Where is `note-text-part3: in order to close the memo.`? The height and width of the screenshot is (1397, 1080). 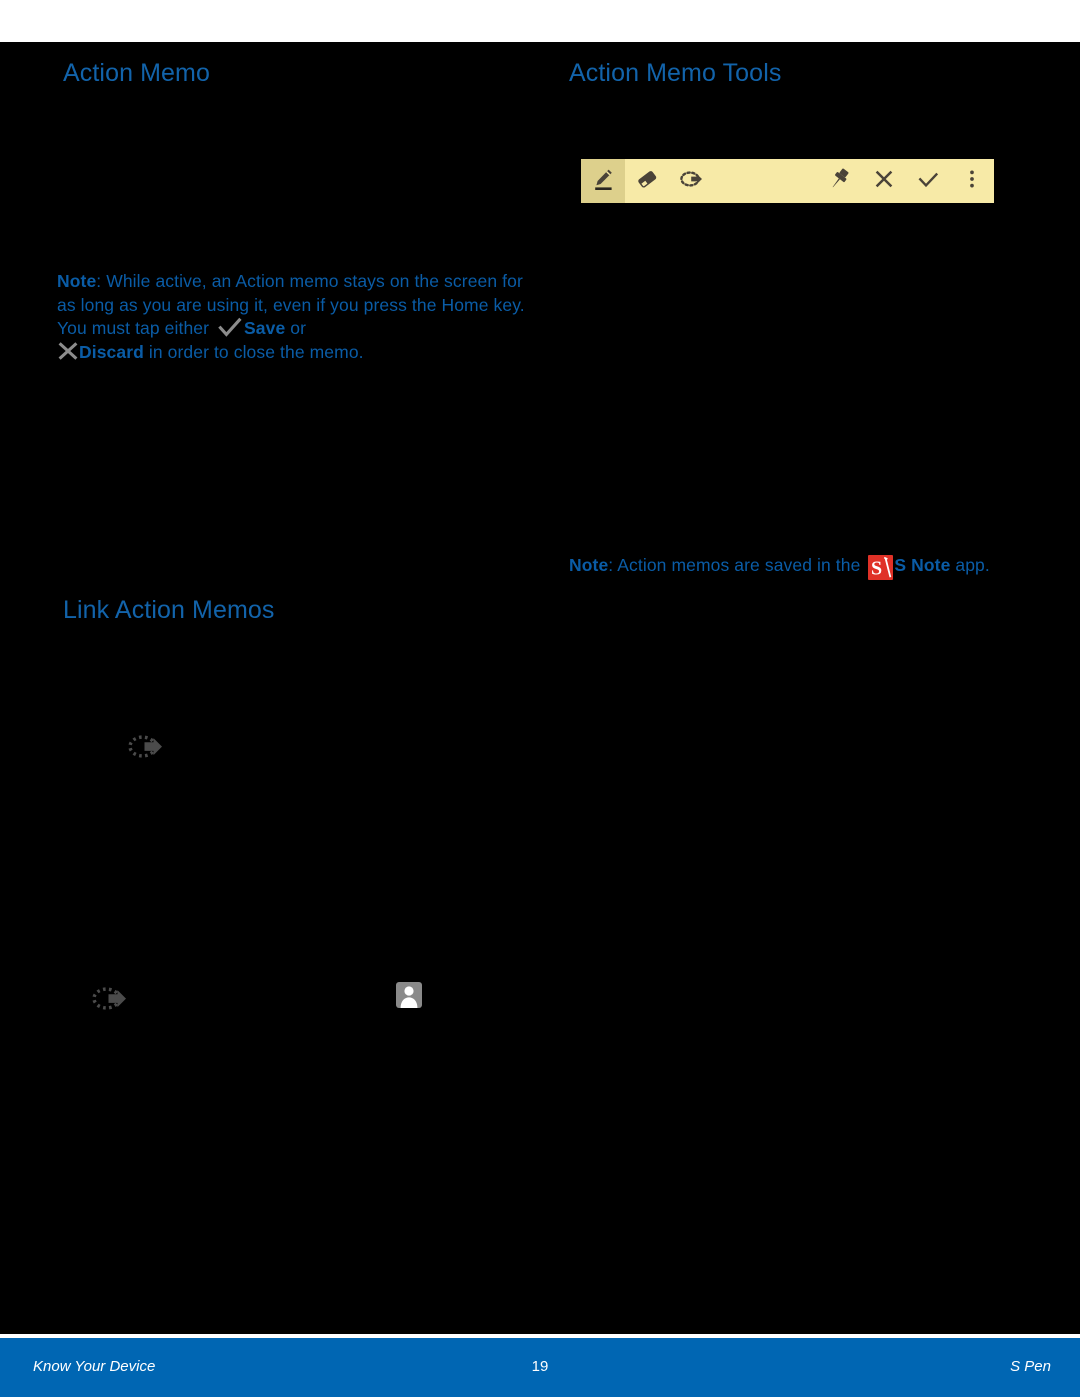 note-text-part3: in order to close the memo. is located at coordinates (253, 351).